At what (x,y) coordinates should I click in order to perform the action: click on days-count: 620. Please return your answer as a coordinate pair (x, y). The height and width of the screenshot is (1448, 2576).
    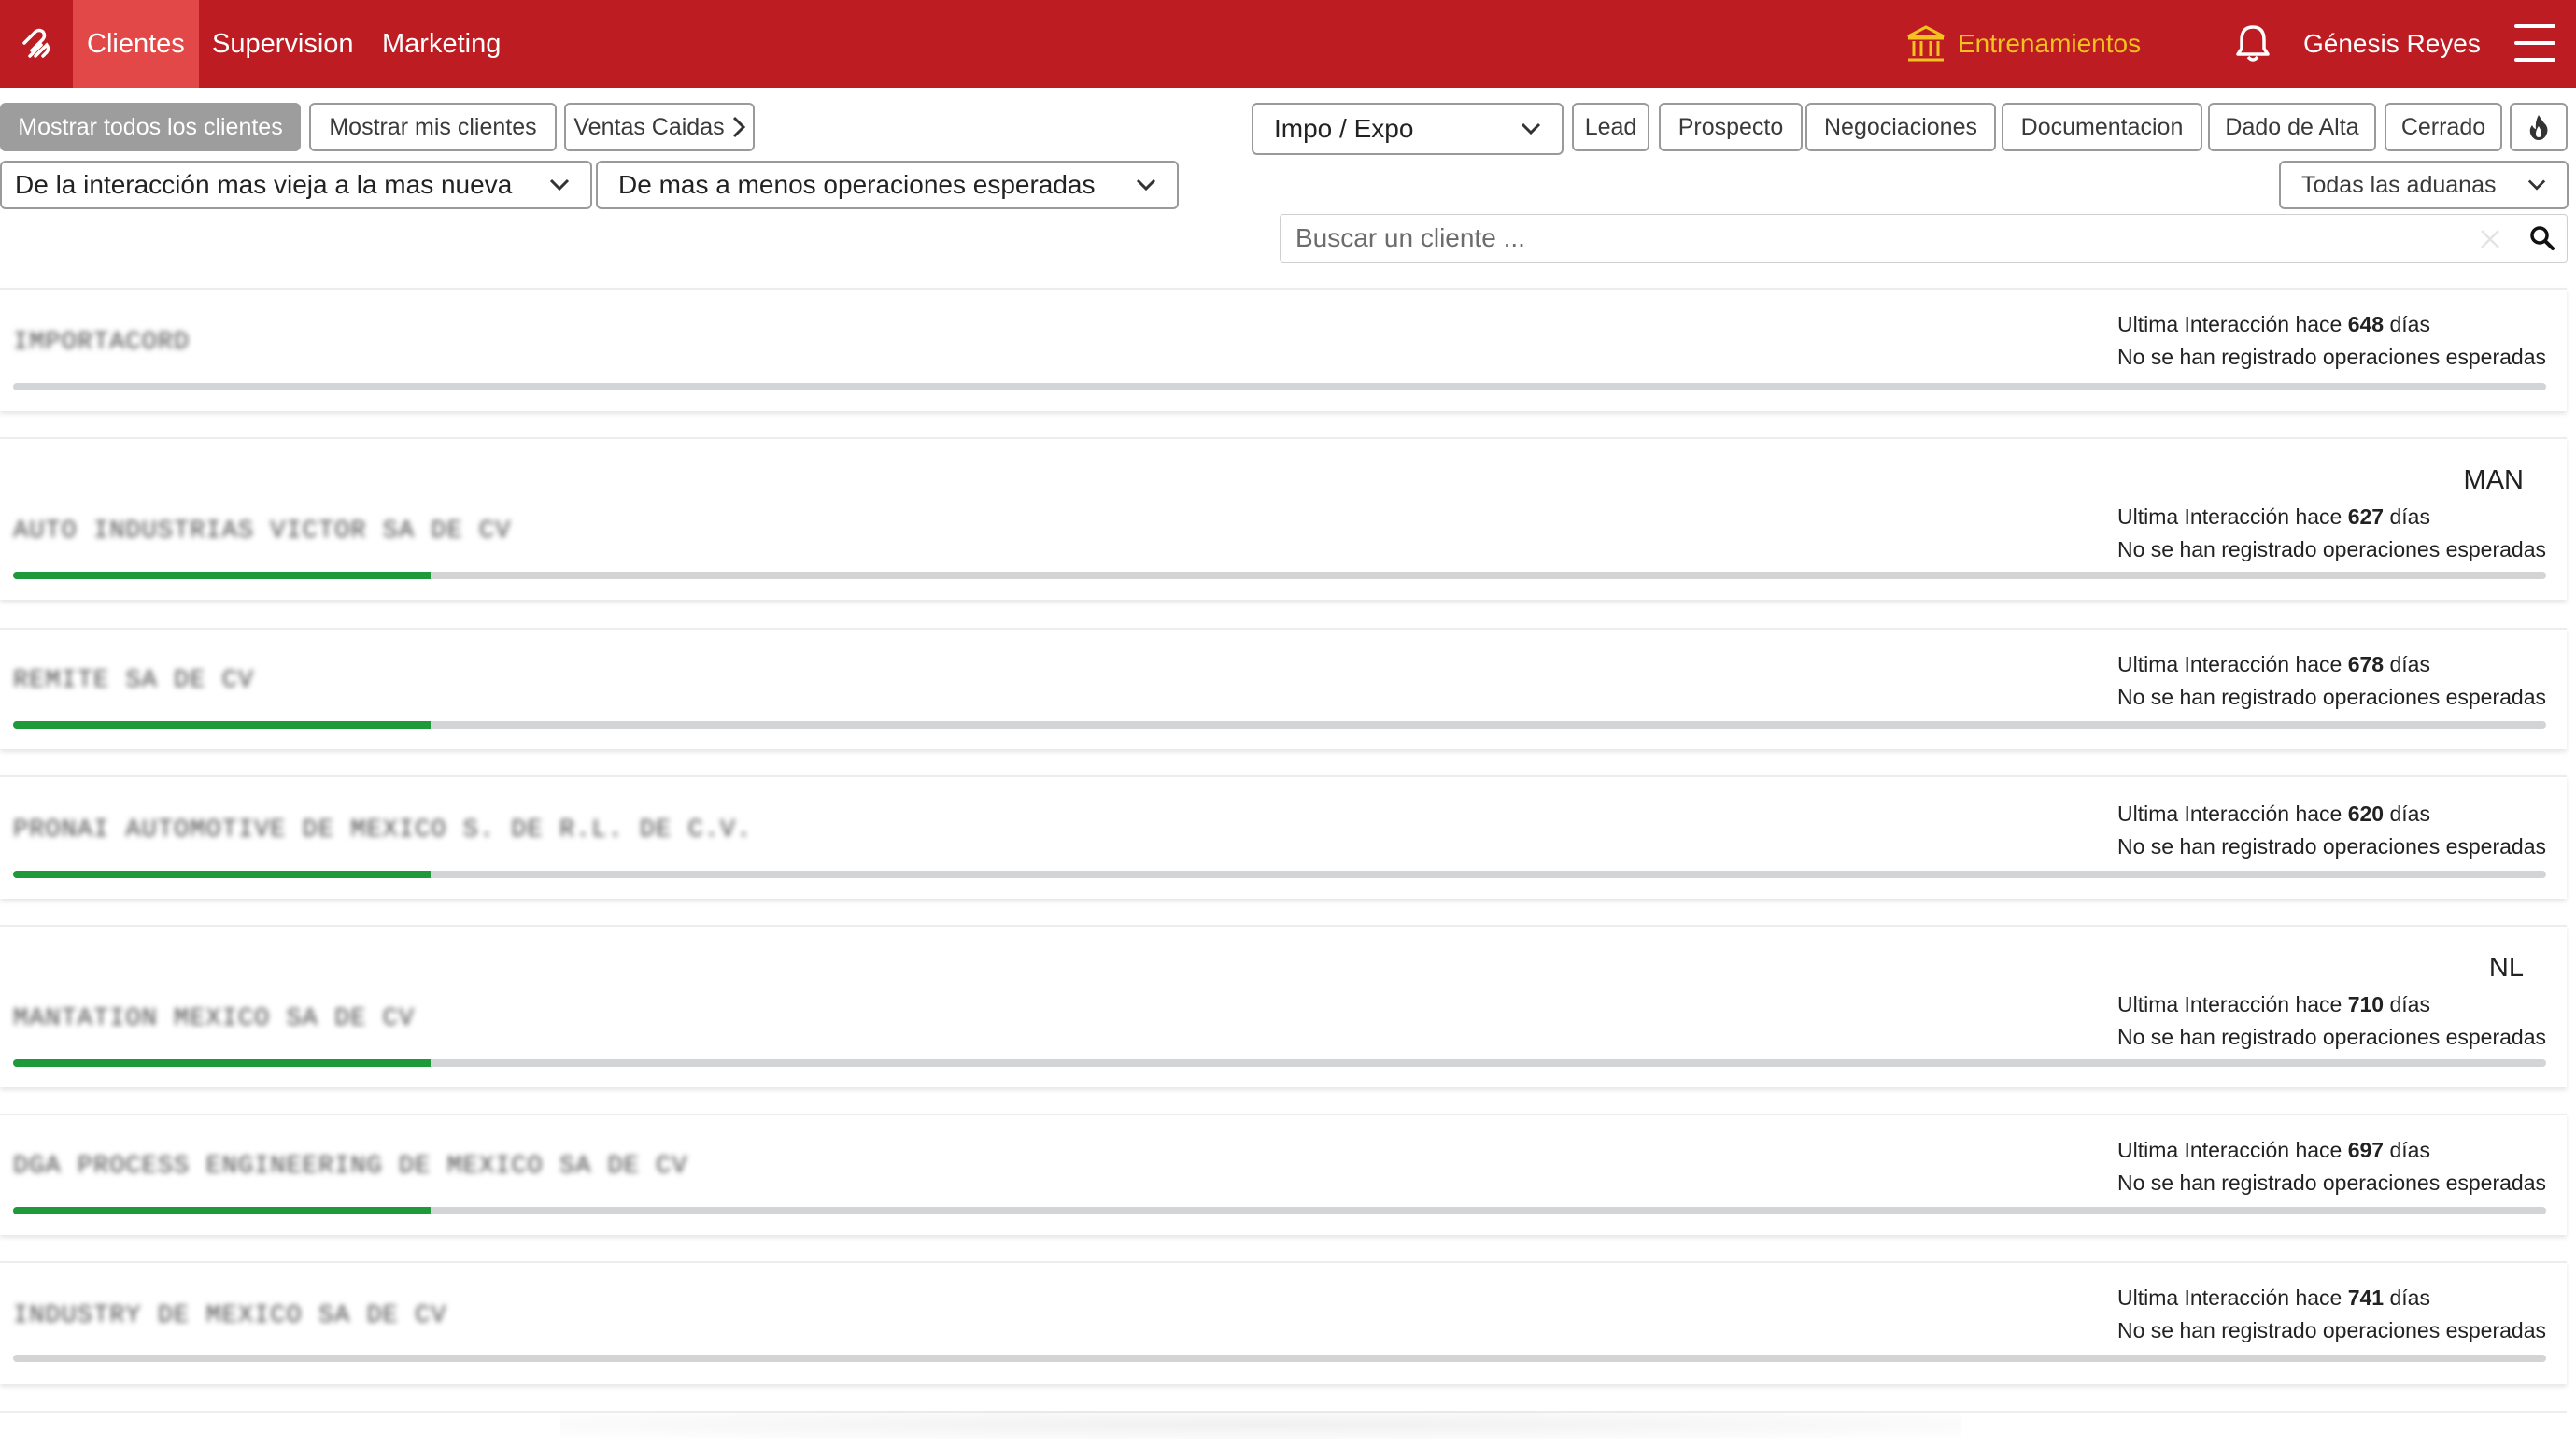
    Looking at the image, I should click on (2366, 814).